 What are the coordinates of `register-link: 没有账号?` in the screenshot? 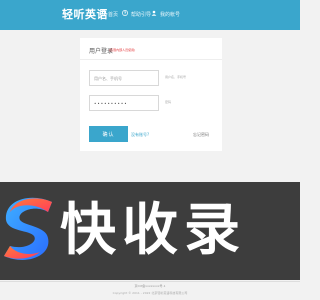 It's located at (140, 135).